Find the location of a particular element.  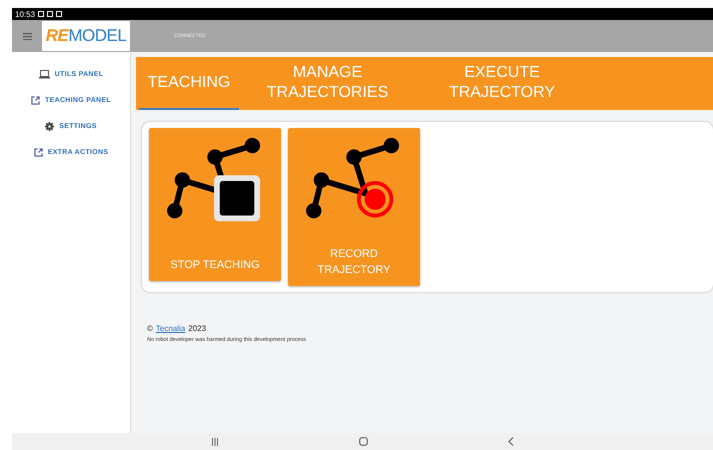

back-icon is located at coordinates (511, 441).